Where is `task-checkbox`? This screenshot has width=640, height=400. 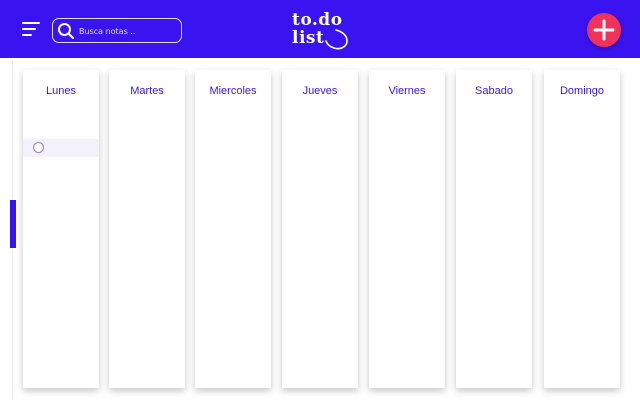
task-checkbox is located at coordinates (38, 147).